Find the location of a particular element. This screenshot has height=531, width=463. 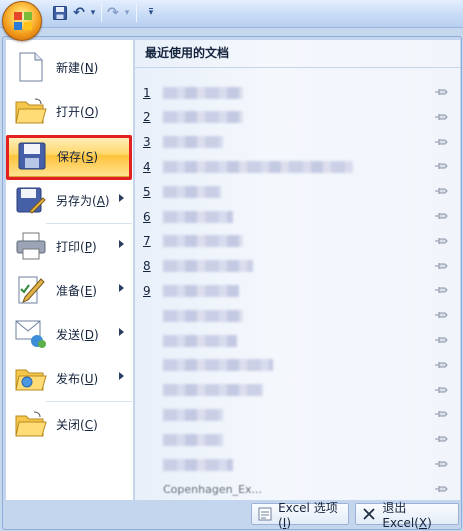

menu-item-label: 准备( is located at coordinates (70, 290).